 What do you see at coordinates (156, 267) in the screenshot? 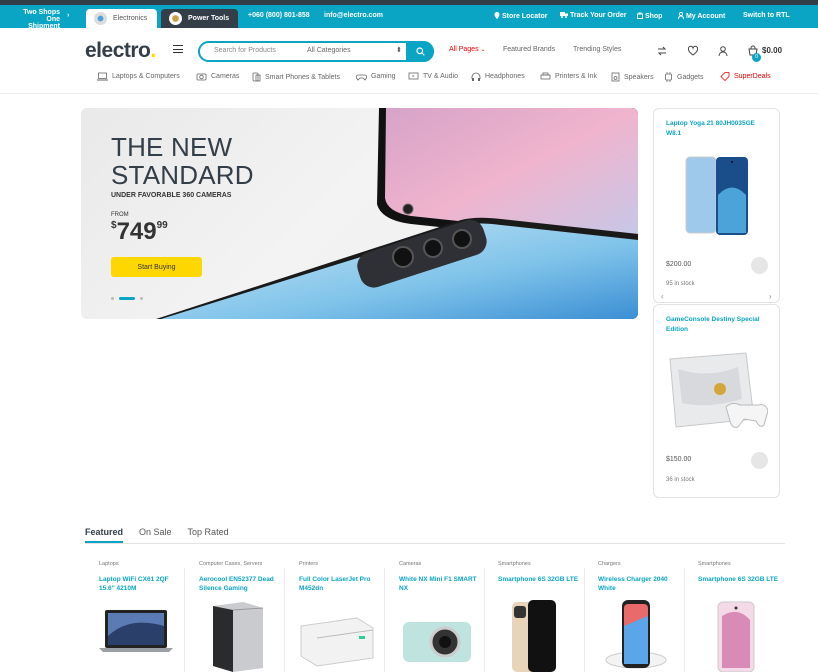
I see `start-buying-button: Start Buying` at bounding box center [156, 267].